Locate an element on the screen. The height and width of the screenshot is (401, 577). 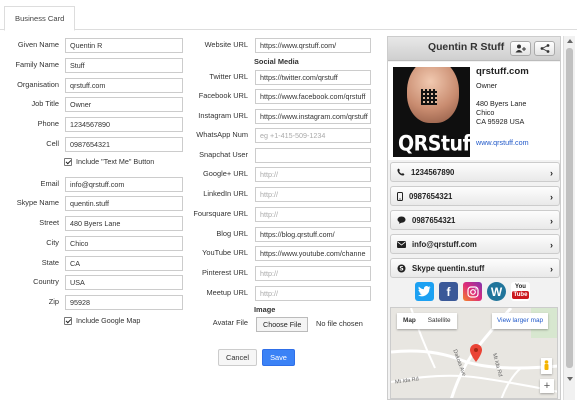
cell-field: 0987654321 is located at coordinates (124, 144).